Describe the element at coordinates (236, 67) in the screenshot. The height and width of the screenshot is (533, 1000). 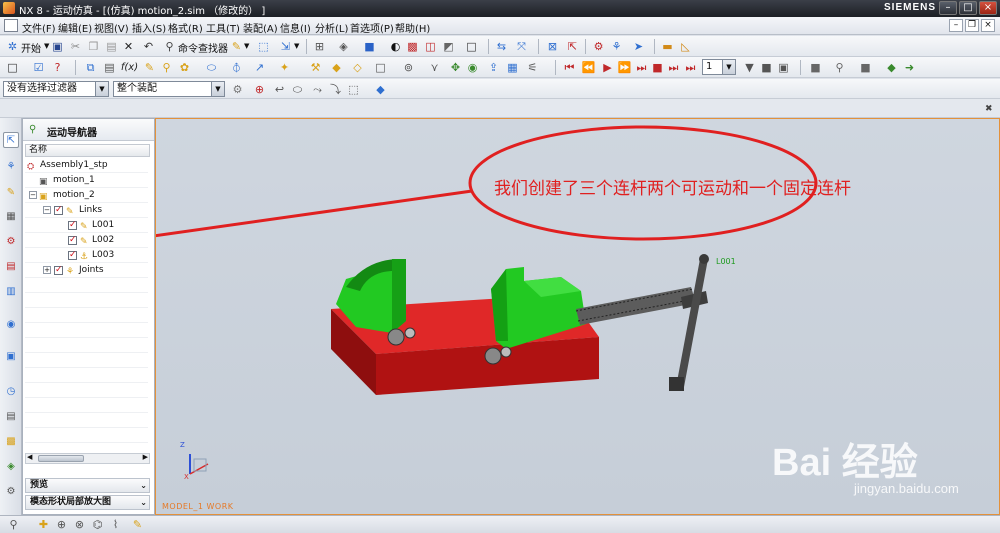
I see `spring-icon: ⦽` at that location.